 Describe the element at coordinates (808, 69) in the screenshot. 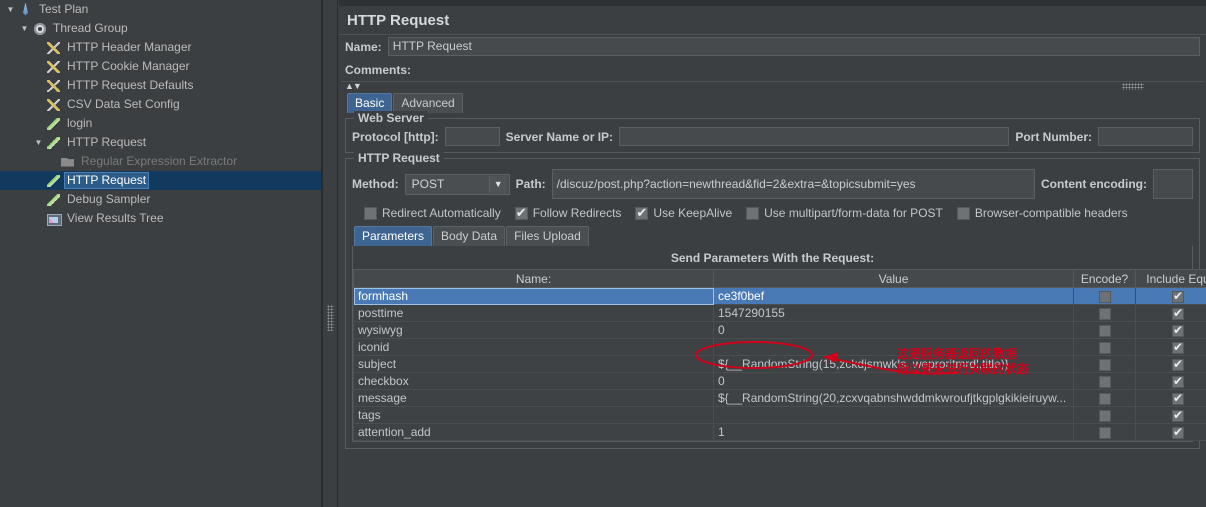

I see `comments-input` at that location.